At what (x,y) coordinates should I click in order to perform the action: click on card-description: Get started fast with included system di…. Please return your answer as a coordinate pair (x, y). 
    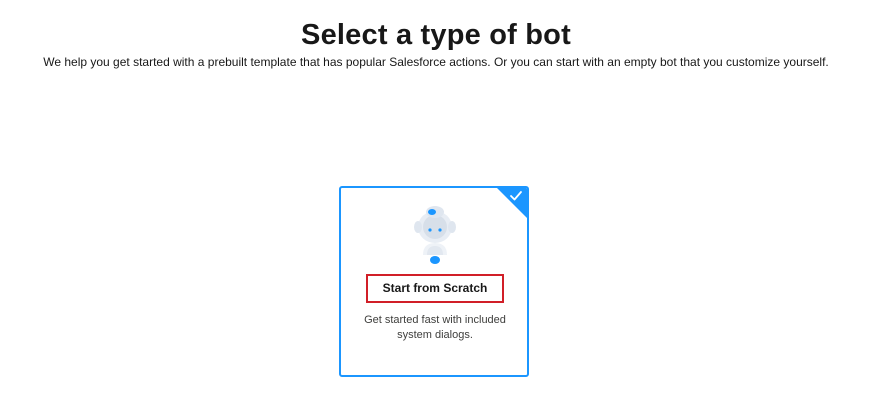
    Looking at the image, I should click on (435, 327).